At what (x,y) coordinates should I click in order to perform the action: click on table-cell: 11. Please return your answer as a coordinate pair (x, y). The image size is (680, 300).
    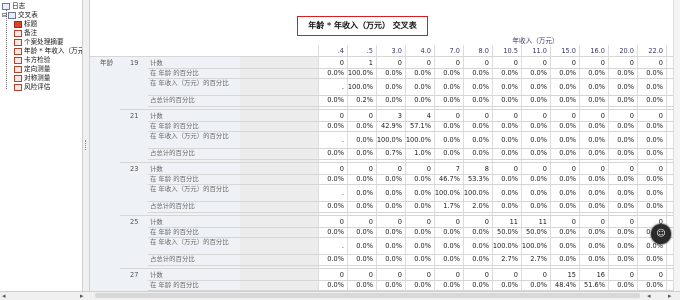
    Looking at the image, I should click on (534, 222).